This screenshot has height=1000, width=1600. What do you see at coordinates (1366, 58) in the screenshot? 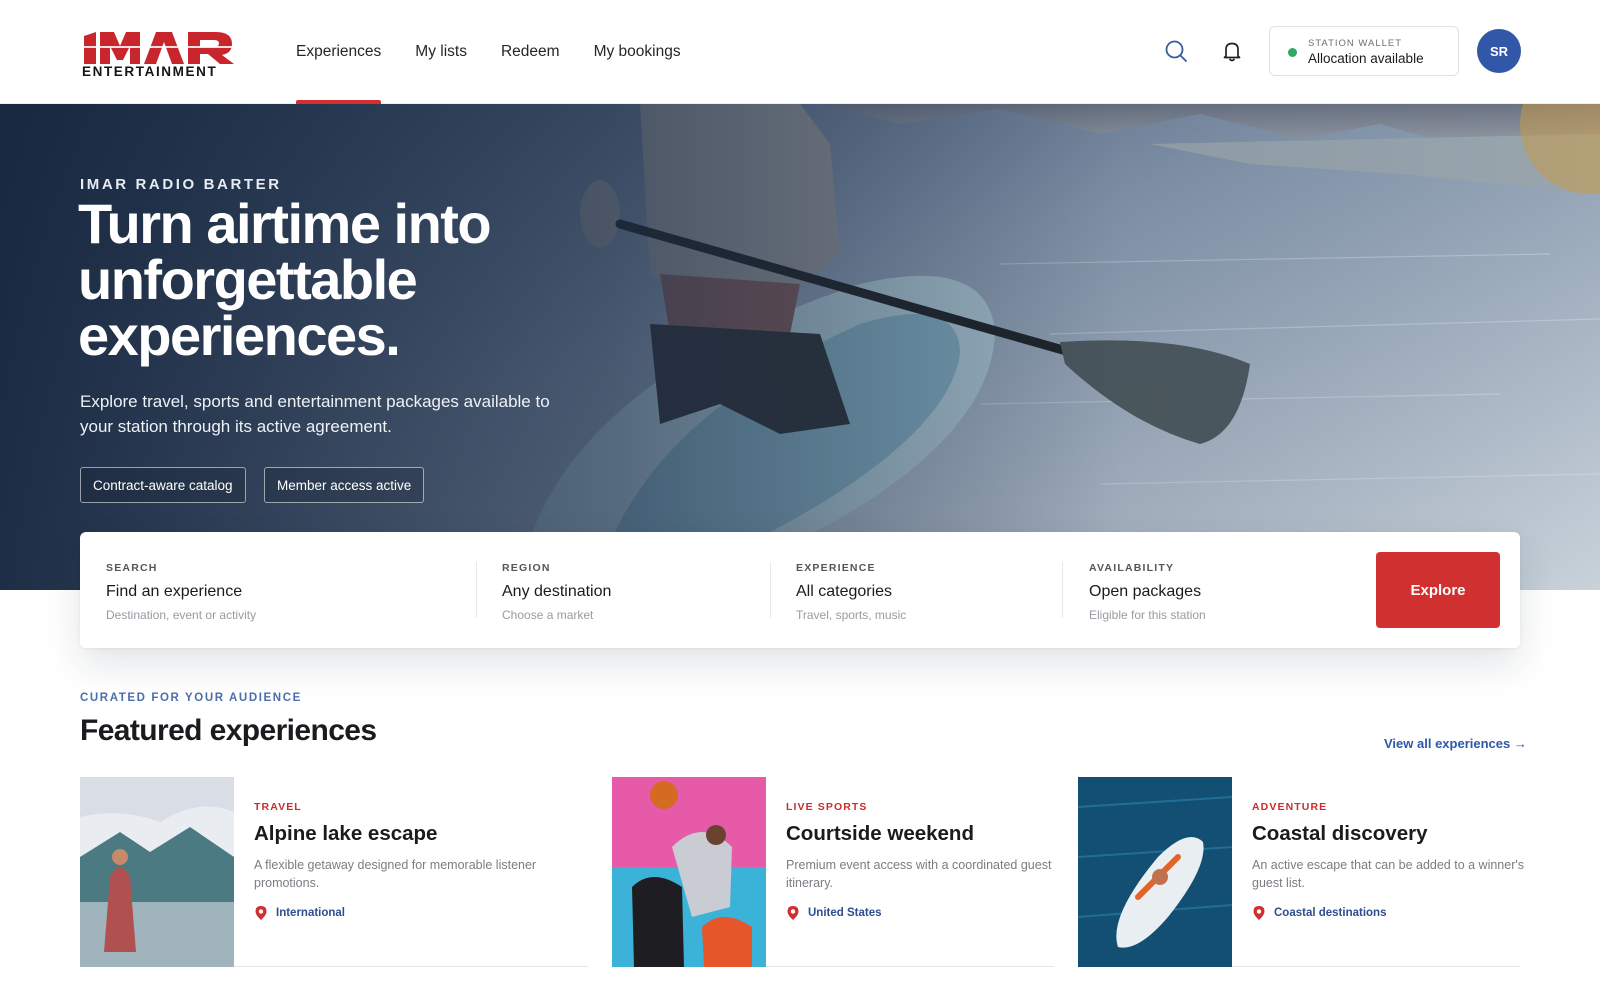
I see `wallet-value: Allocation available` at bounding box center [1366, 58].